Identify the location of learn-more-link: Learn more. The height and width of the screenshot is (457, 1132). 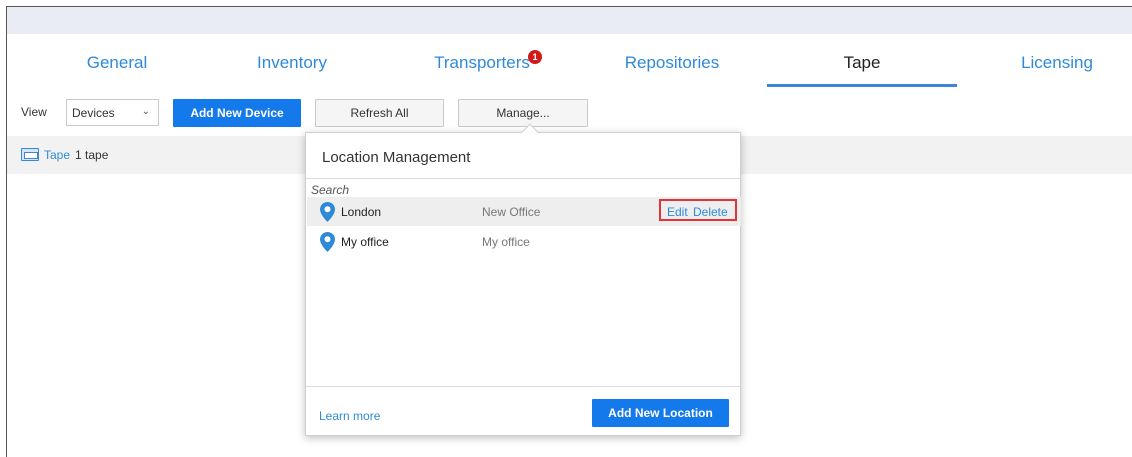
(349, 416).